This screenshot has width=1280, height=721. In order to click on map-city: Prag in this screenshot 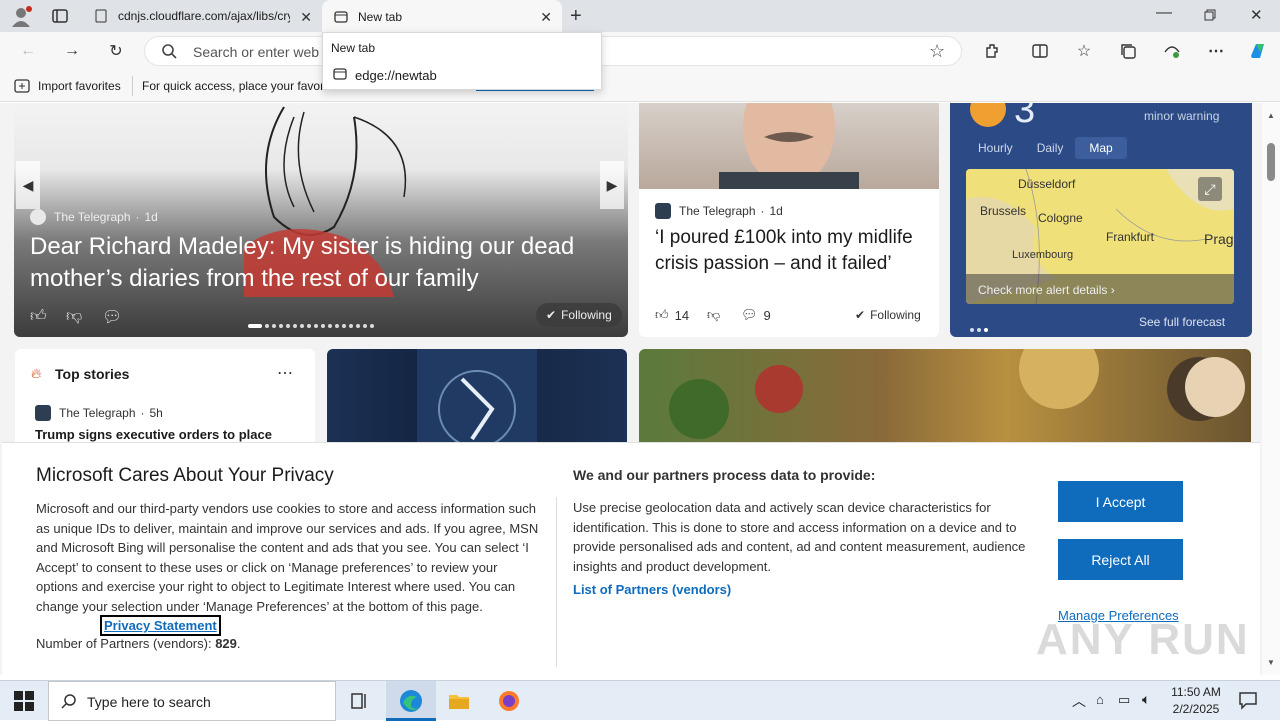, I will do `click(1219, 239)`.